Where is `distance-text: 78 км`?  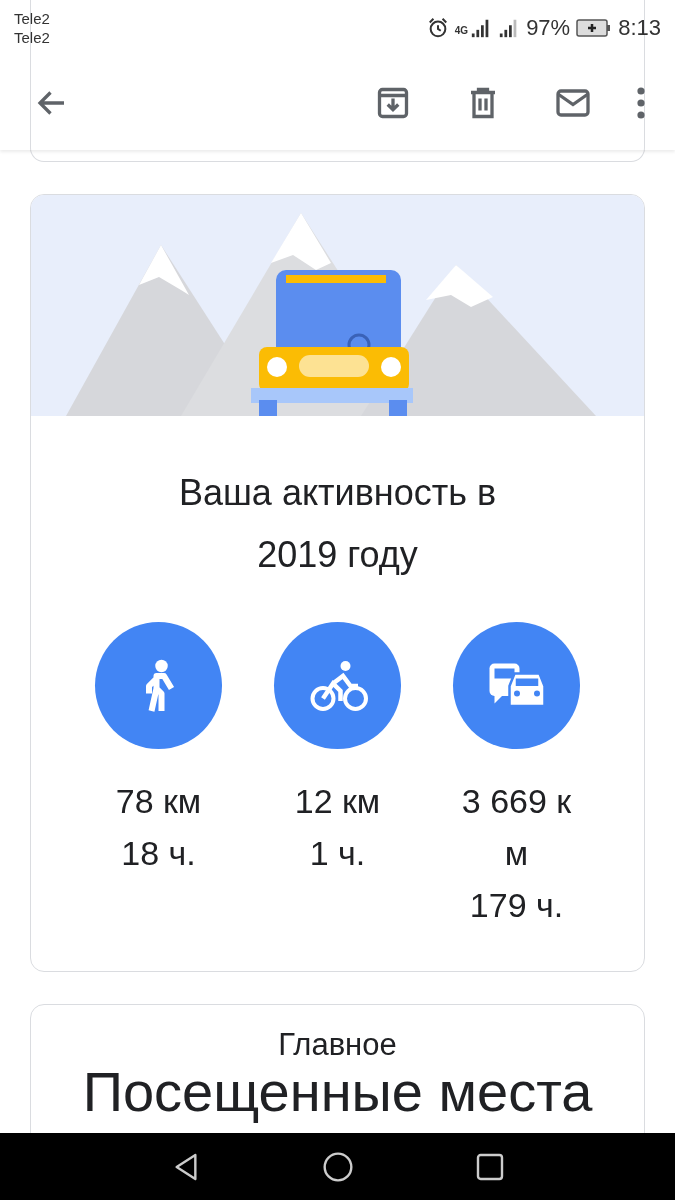 distance-text: 78 км is located at coordinates (158, 801).